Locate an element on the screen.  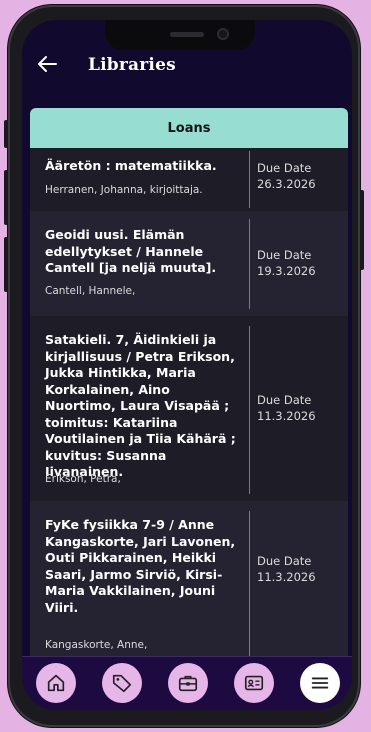
bottom-tab-bar is located at coordinates (187, 683).